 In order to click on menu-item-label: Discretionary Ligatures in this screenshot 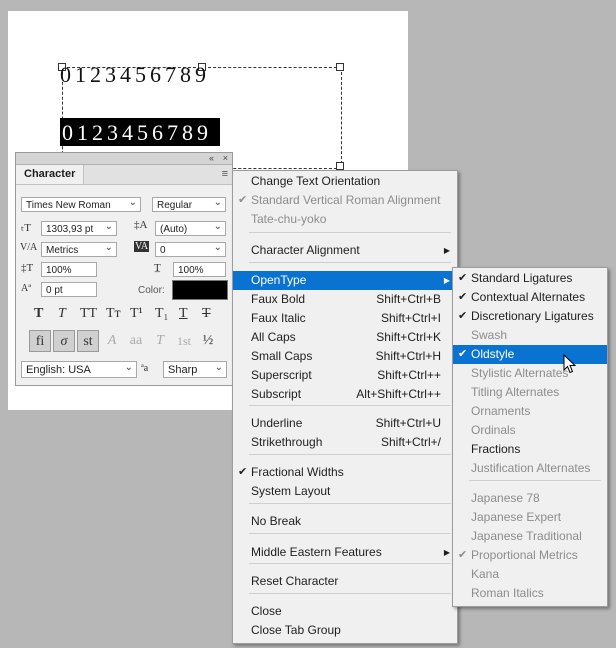, I will do `click(532, 316)`.